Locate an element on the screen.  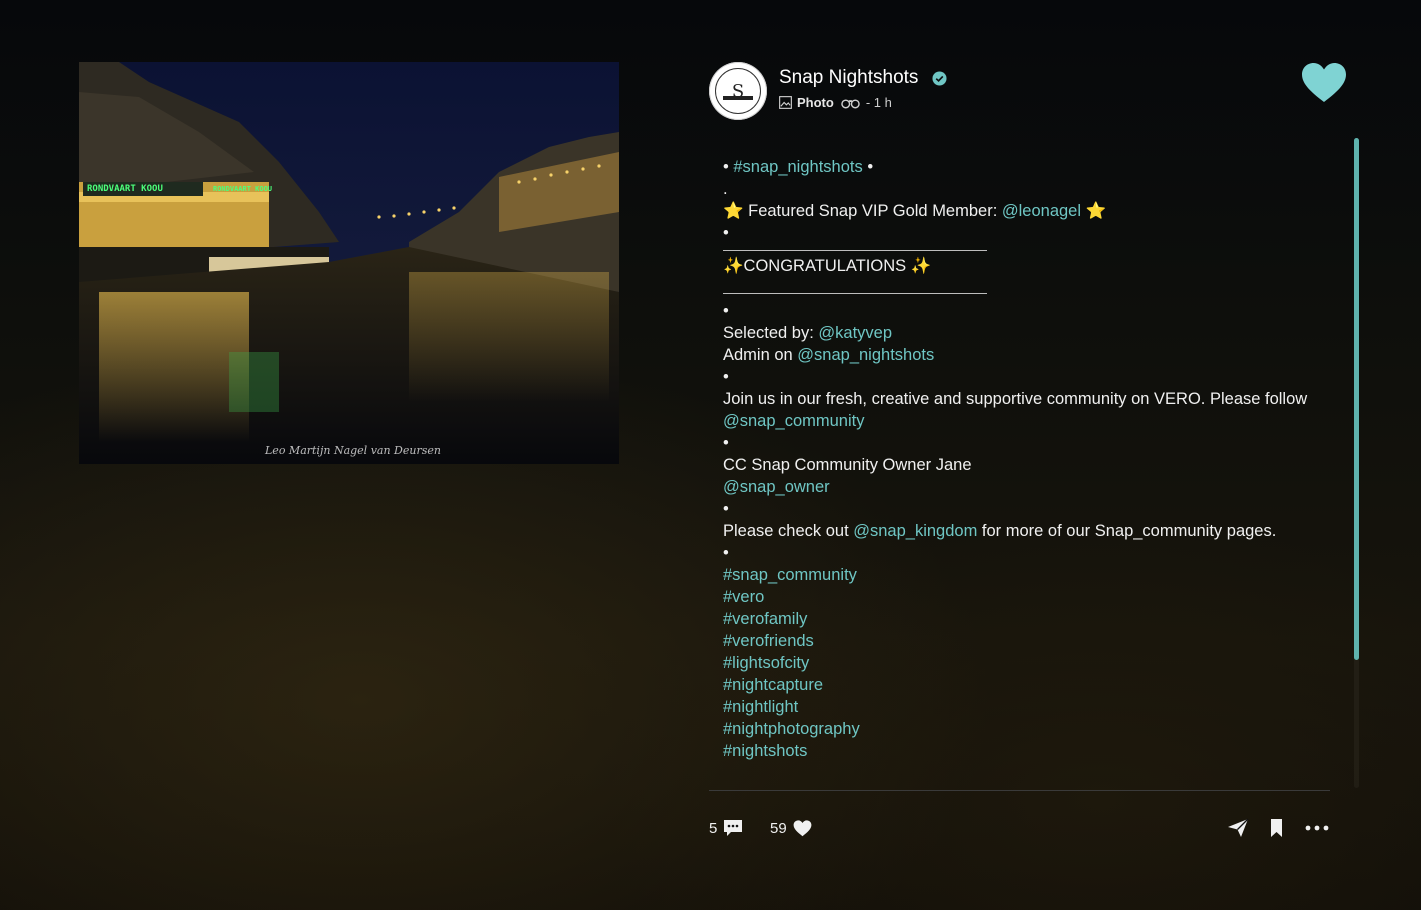
hashtag-link: #nightcapture is located at coordinates (773, 685).